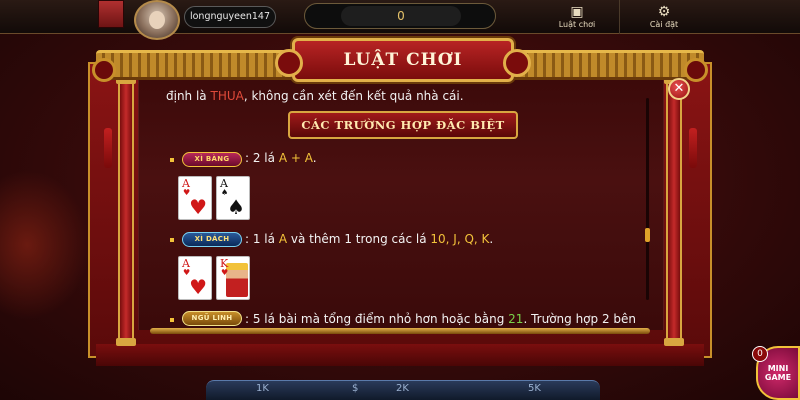  I want to click on scrollbar-thumb, so click(647, 235).